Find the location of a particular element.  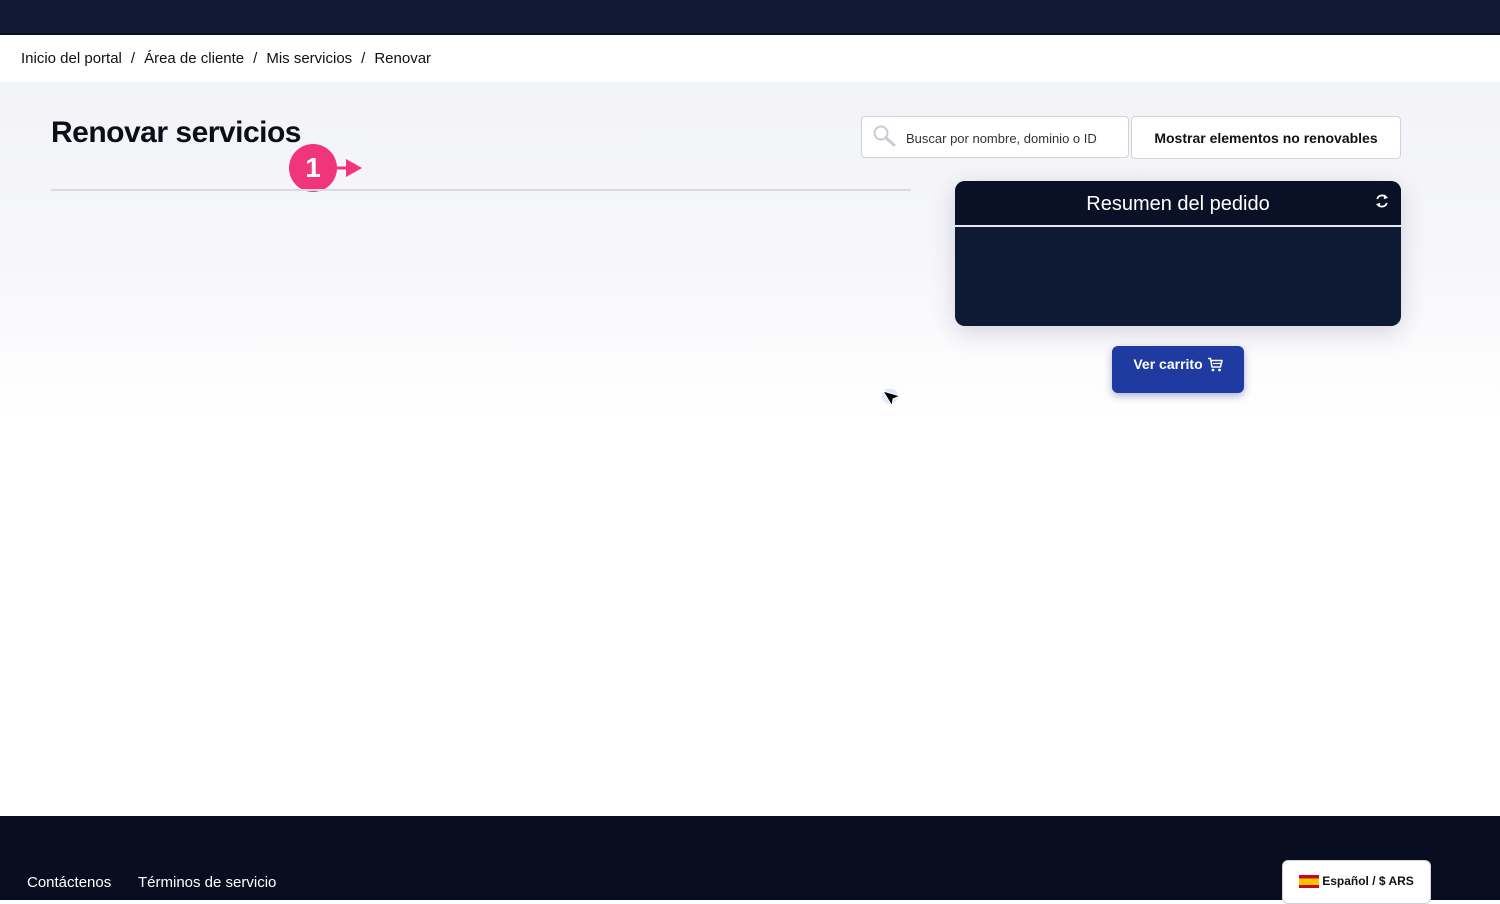

order-summary-title: Resumen del pedido is located at coordinates (1178, 204).